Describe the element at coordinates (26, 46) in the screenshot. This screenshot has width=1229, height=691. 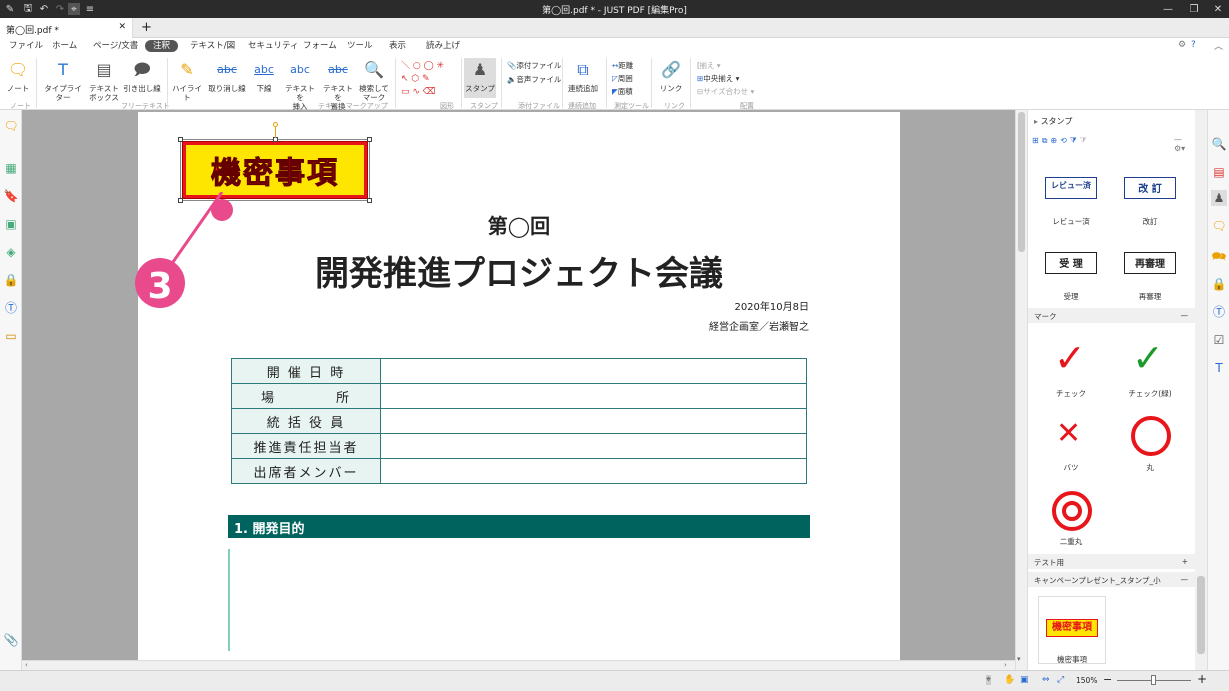
I see `menu-file: ファイル` at that location.